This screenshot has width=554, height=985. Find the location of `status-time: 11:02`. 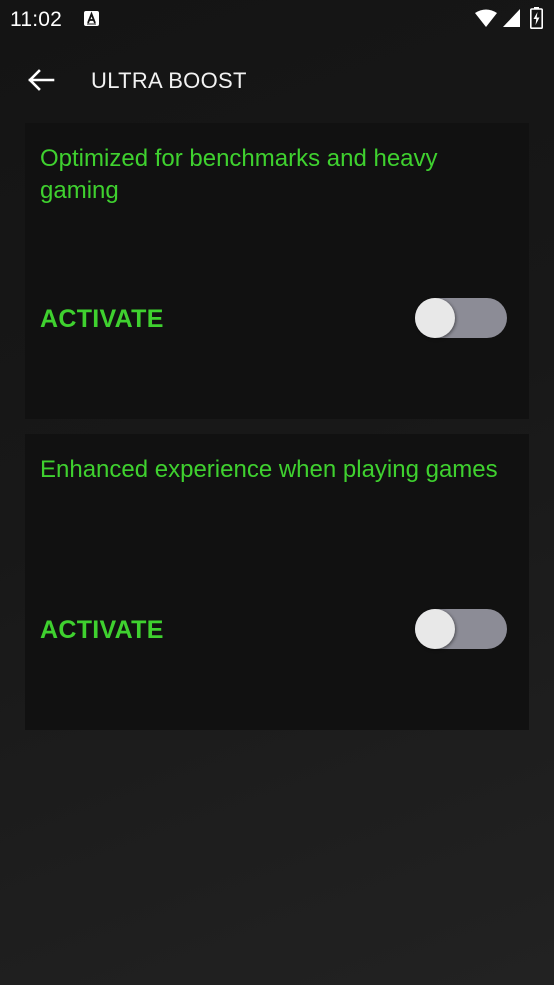

status-time: 11:02 is located at coordinates (36, 19).